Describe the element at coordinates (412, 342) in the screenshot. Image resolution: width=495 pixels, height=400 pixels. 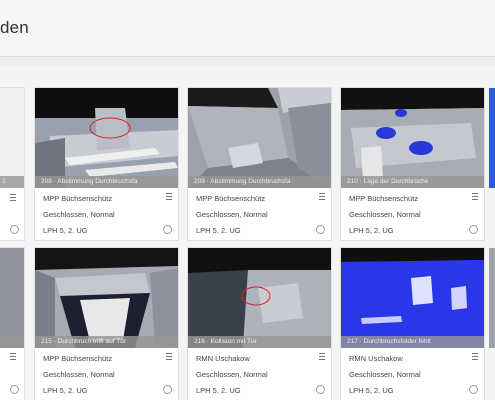
I see `issue-caption: 217 · Durchbruchsfolder fehlt` at that location.